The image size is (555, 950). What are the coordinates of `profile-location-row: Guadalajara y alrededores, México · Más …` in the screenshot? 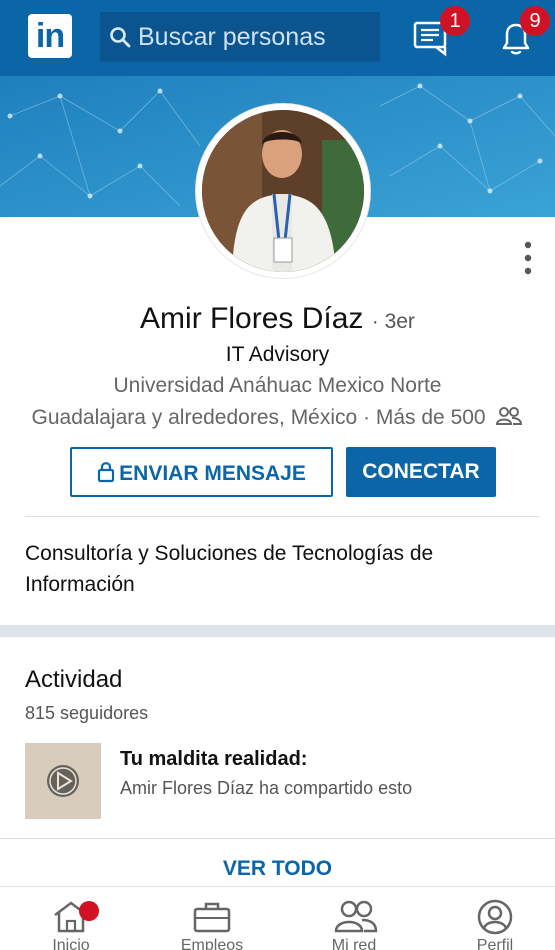 It's located at (277, 418).